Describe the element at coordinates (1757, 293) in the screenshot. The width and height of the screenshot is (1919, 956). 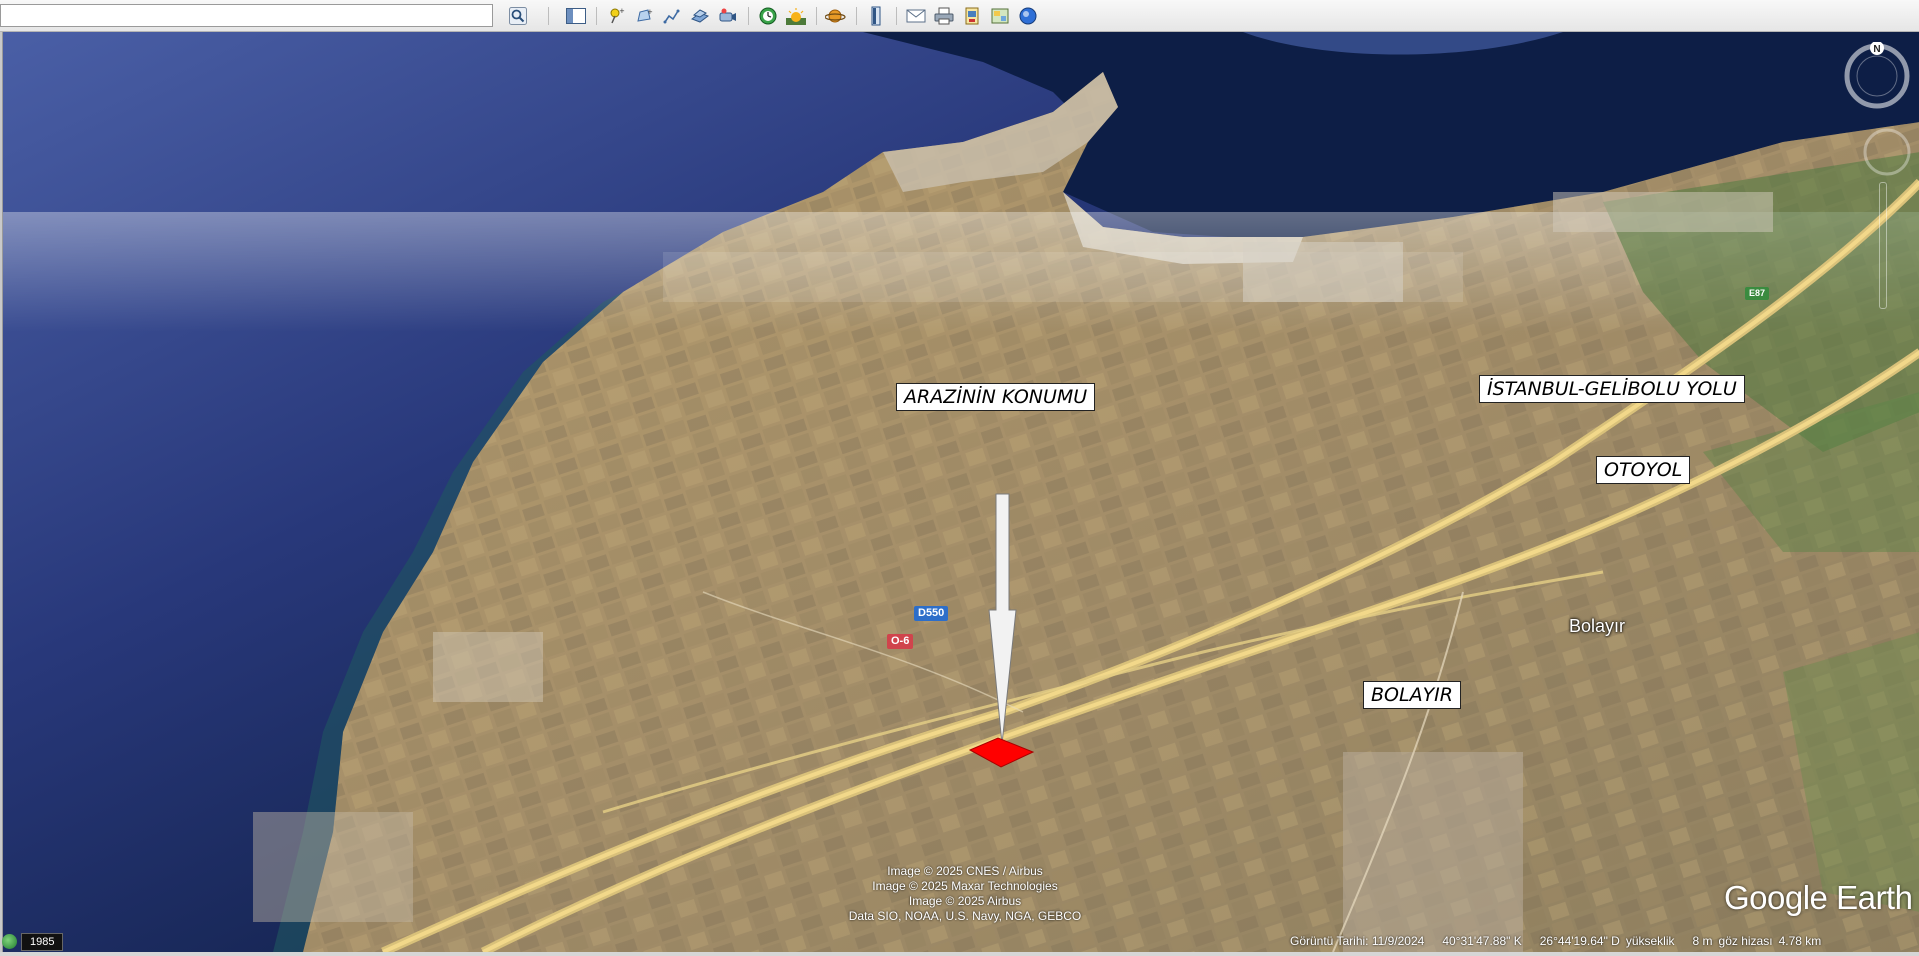
I see `road-shield-e87: E87` at that location.